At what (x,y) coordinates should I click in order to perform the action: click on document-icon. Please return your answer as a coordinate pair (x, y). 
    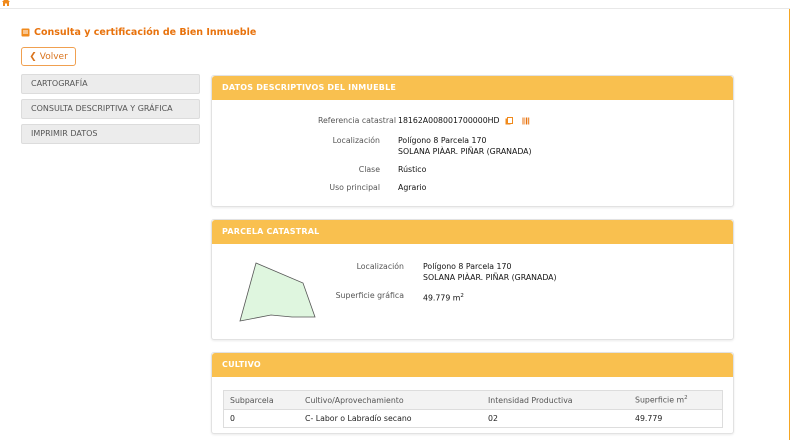
    Looking at the image, I should click on (25, 32).